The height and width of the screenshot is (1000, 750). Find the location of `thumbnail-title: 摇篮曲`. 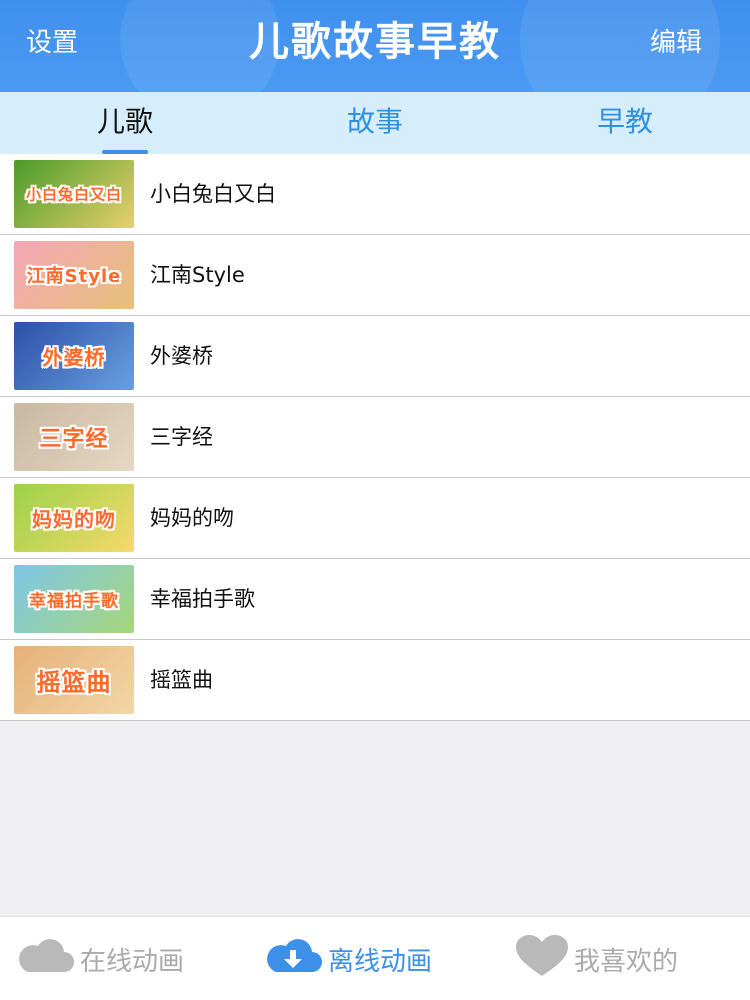

thumbnail-title: 摇篮曲 is located at coordinates (74, 682).